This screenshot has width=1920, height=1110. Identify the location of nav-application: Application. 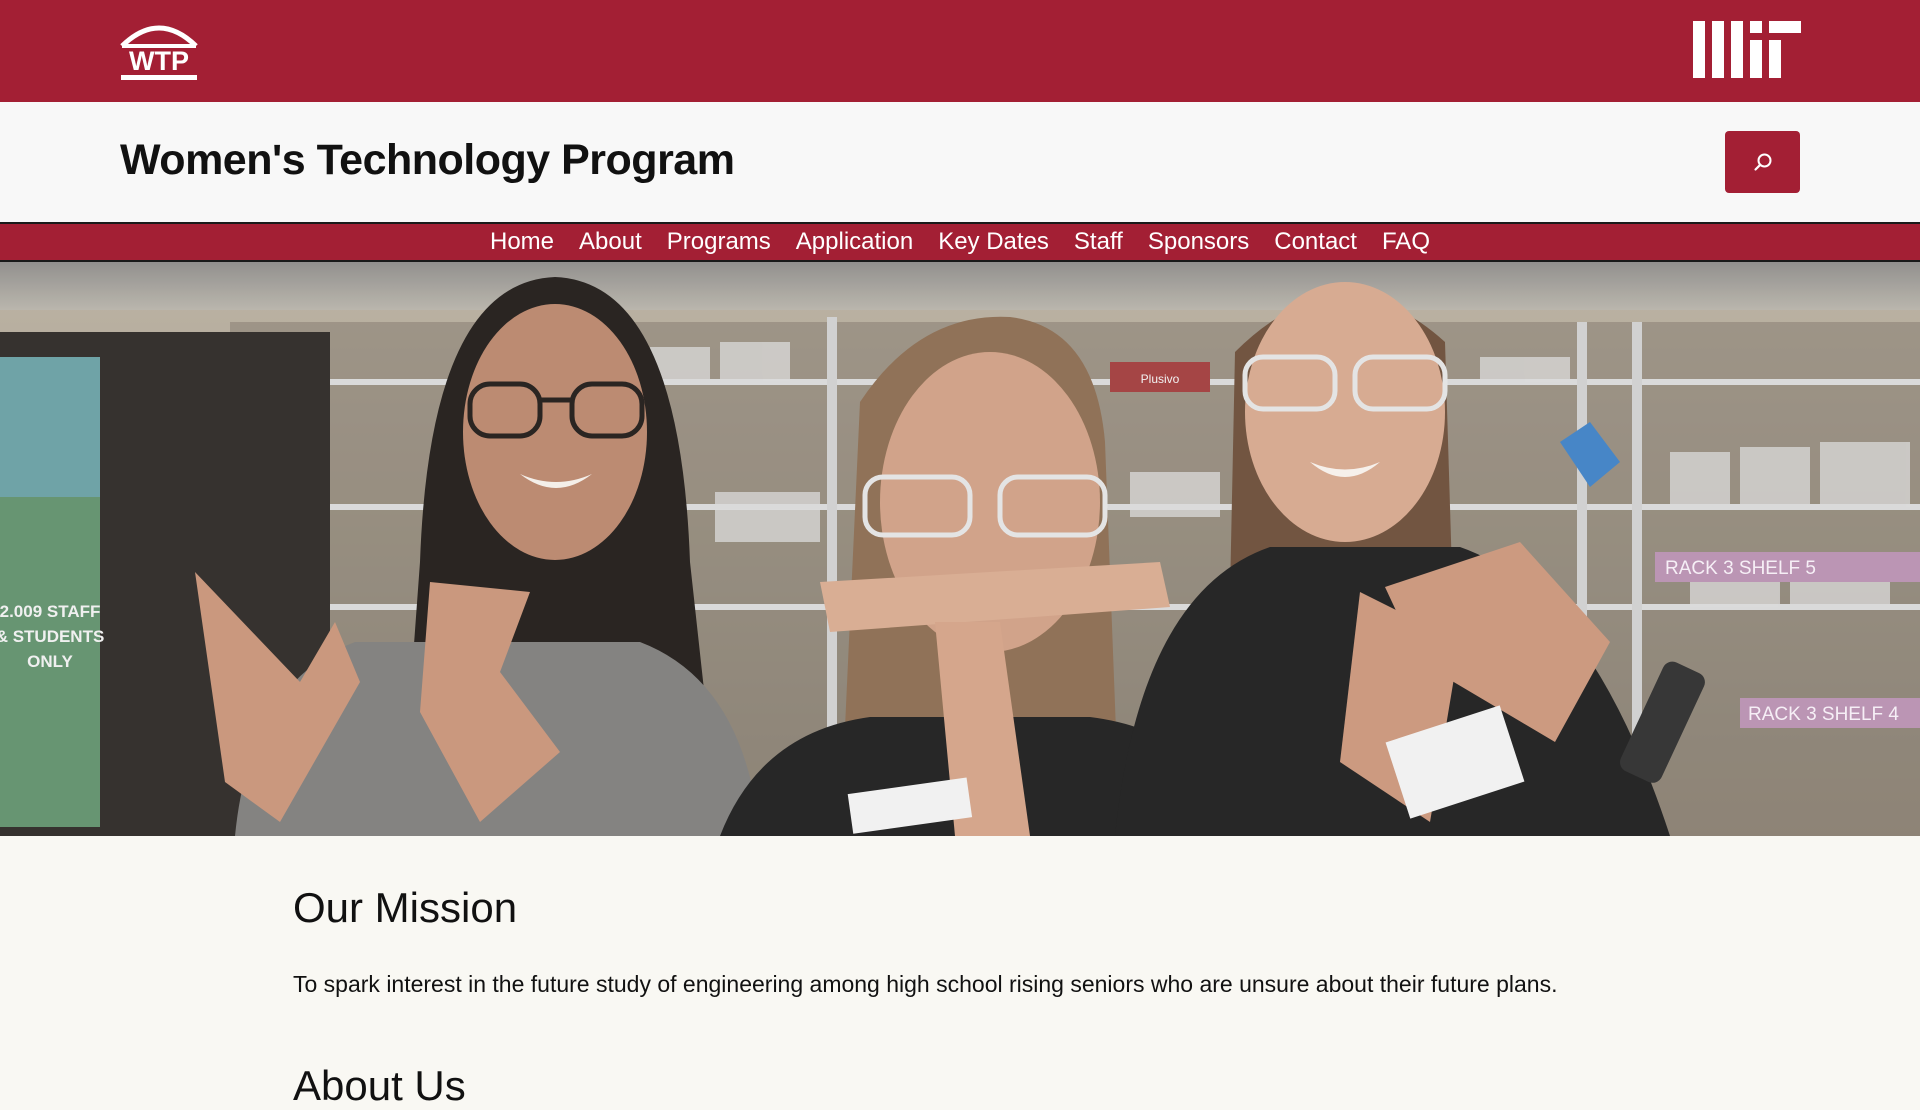
(854, 242).